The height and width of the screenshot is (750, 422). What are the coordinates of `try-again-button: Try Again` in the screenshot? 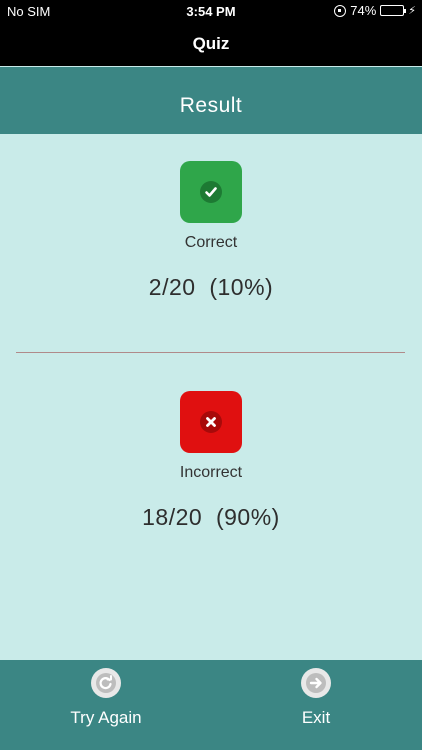 It's located at (106, 698).